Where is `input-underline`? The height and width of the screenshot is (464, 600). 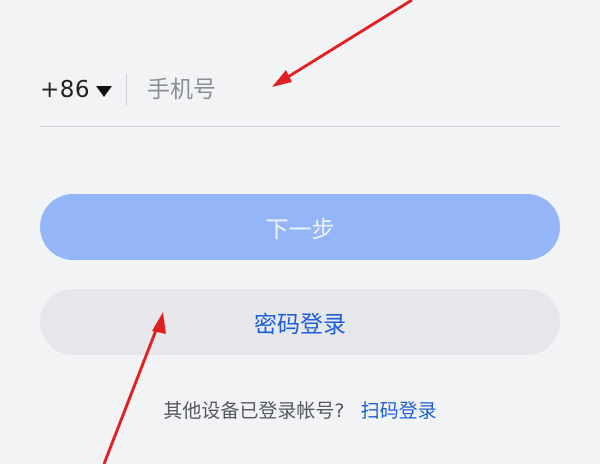 input-underline is located at coordinates (300, 126).